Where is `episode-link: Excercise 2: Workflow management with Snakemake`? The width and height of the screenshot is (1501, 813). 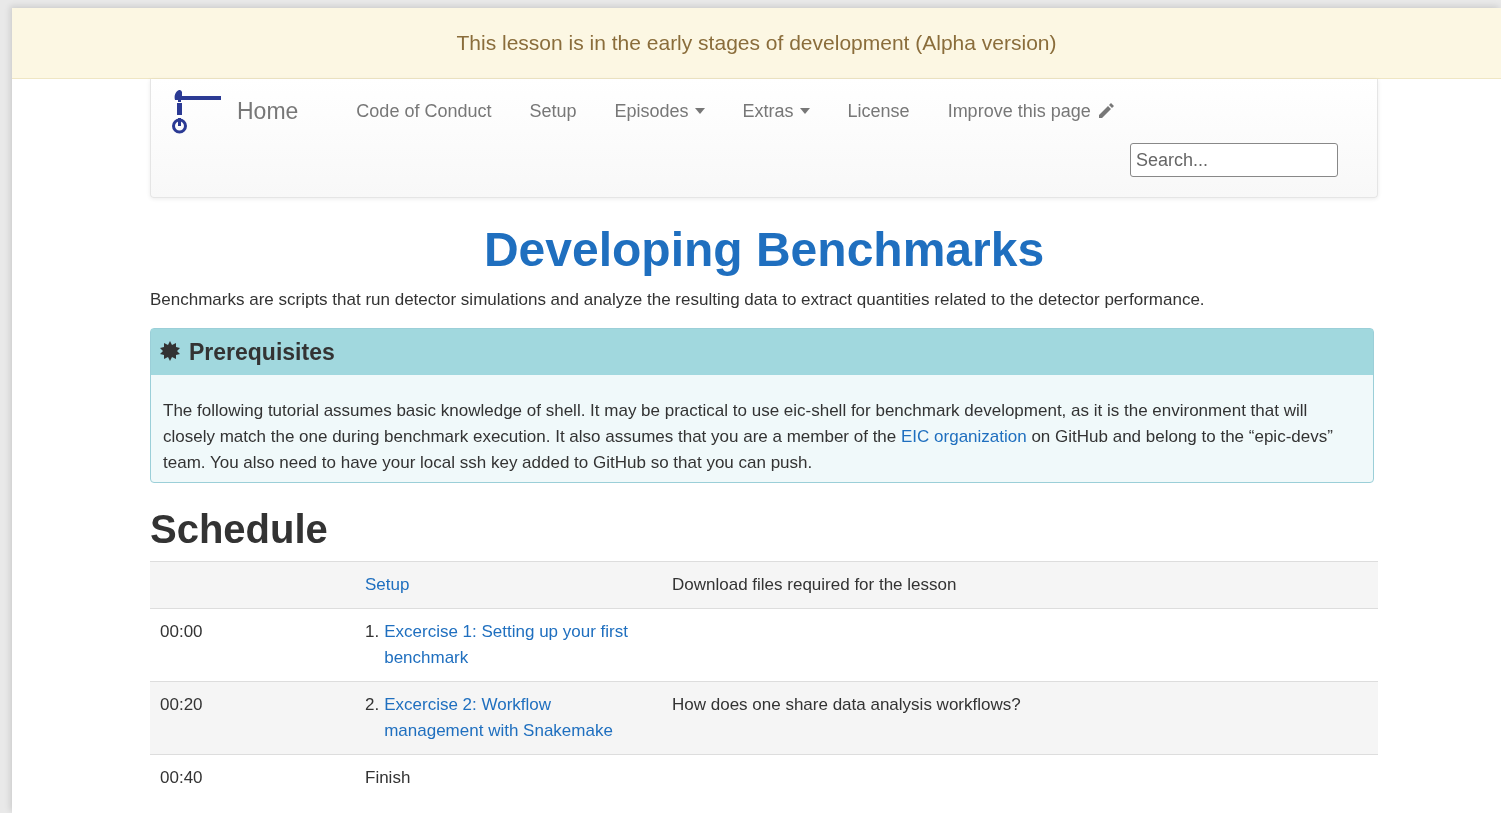
episode-link: Excercise 2: Workflow management with Snakemake is located at coordinates (518, 718).